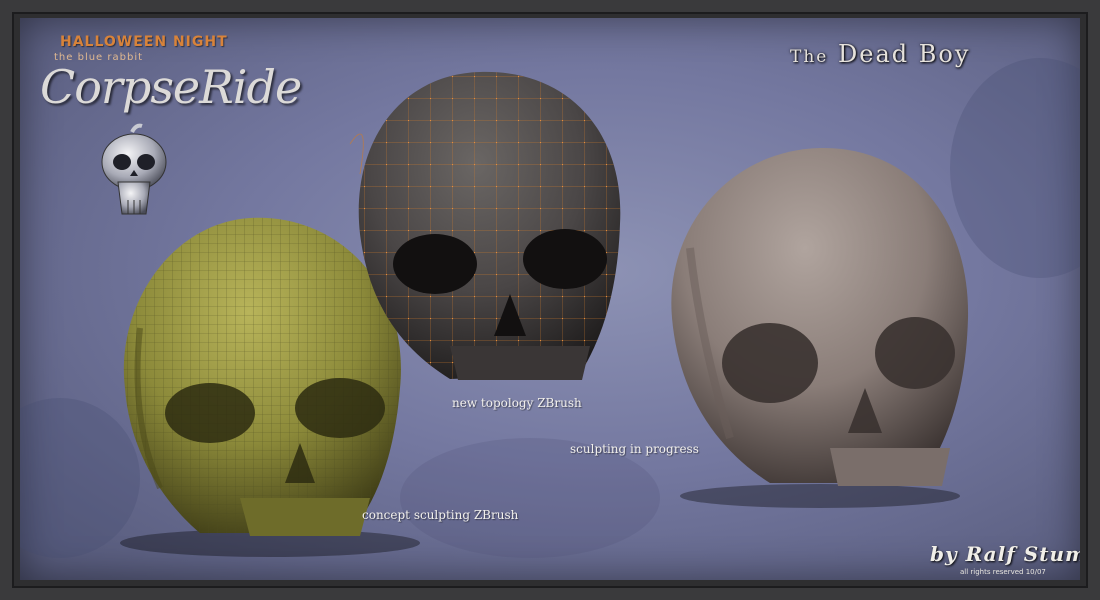  What do you see at coordinates (171, 87) in the screenshot?
I see `logo-corpseride: CorpseRide` at bounding box center [171, 87].